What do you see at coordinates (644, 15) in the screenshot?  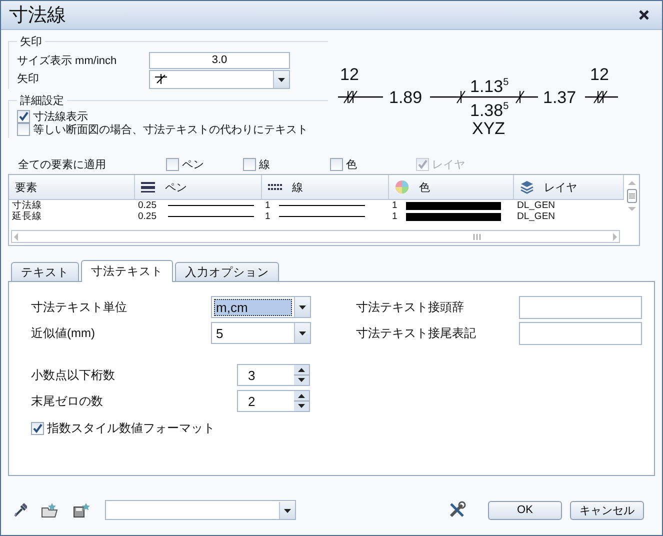 I see `close-icon` at bounding box center [644, 15].